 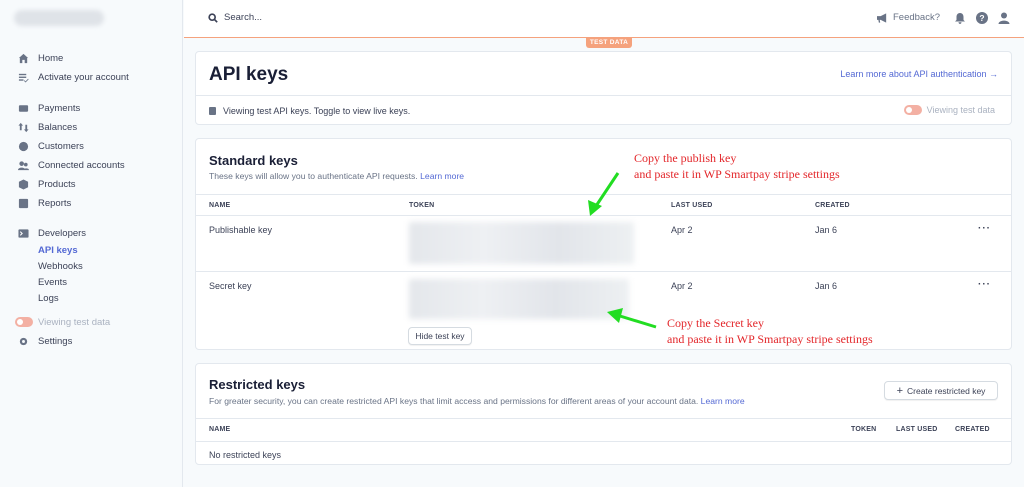 What do you see at coordinates (632, 318) in the screenshot?
I see `secret-arrow-icon` at bounding box center [632, 318].